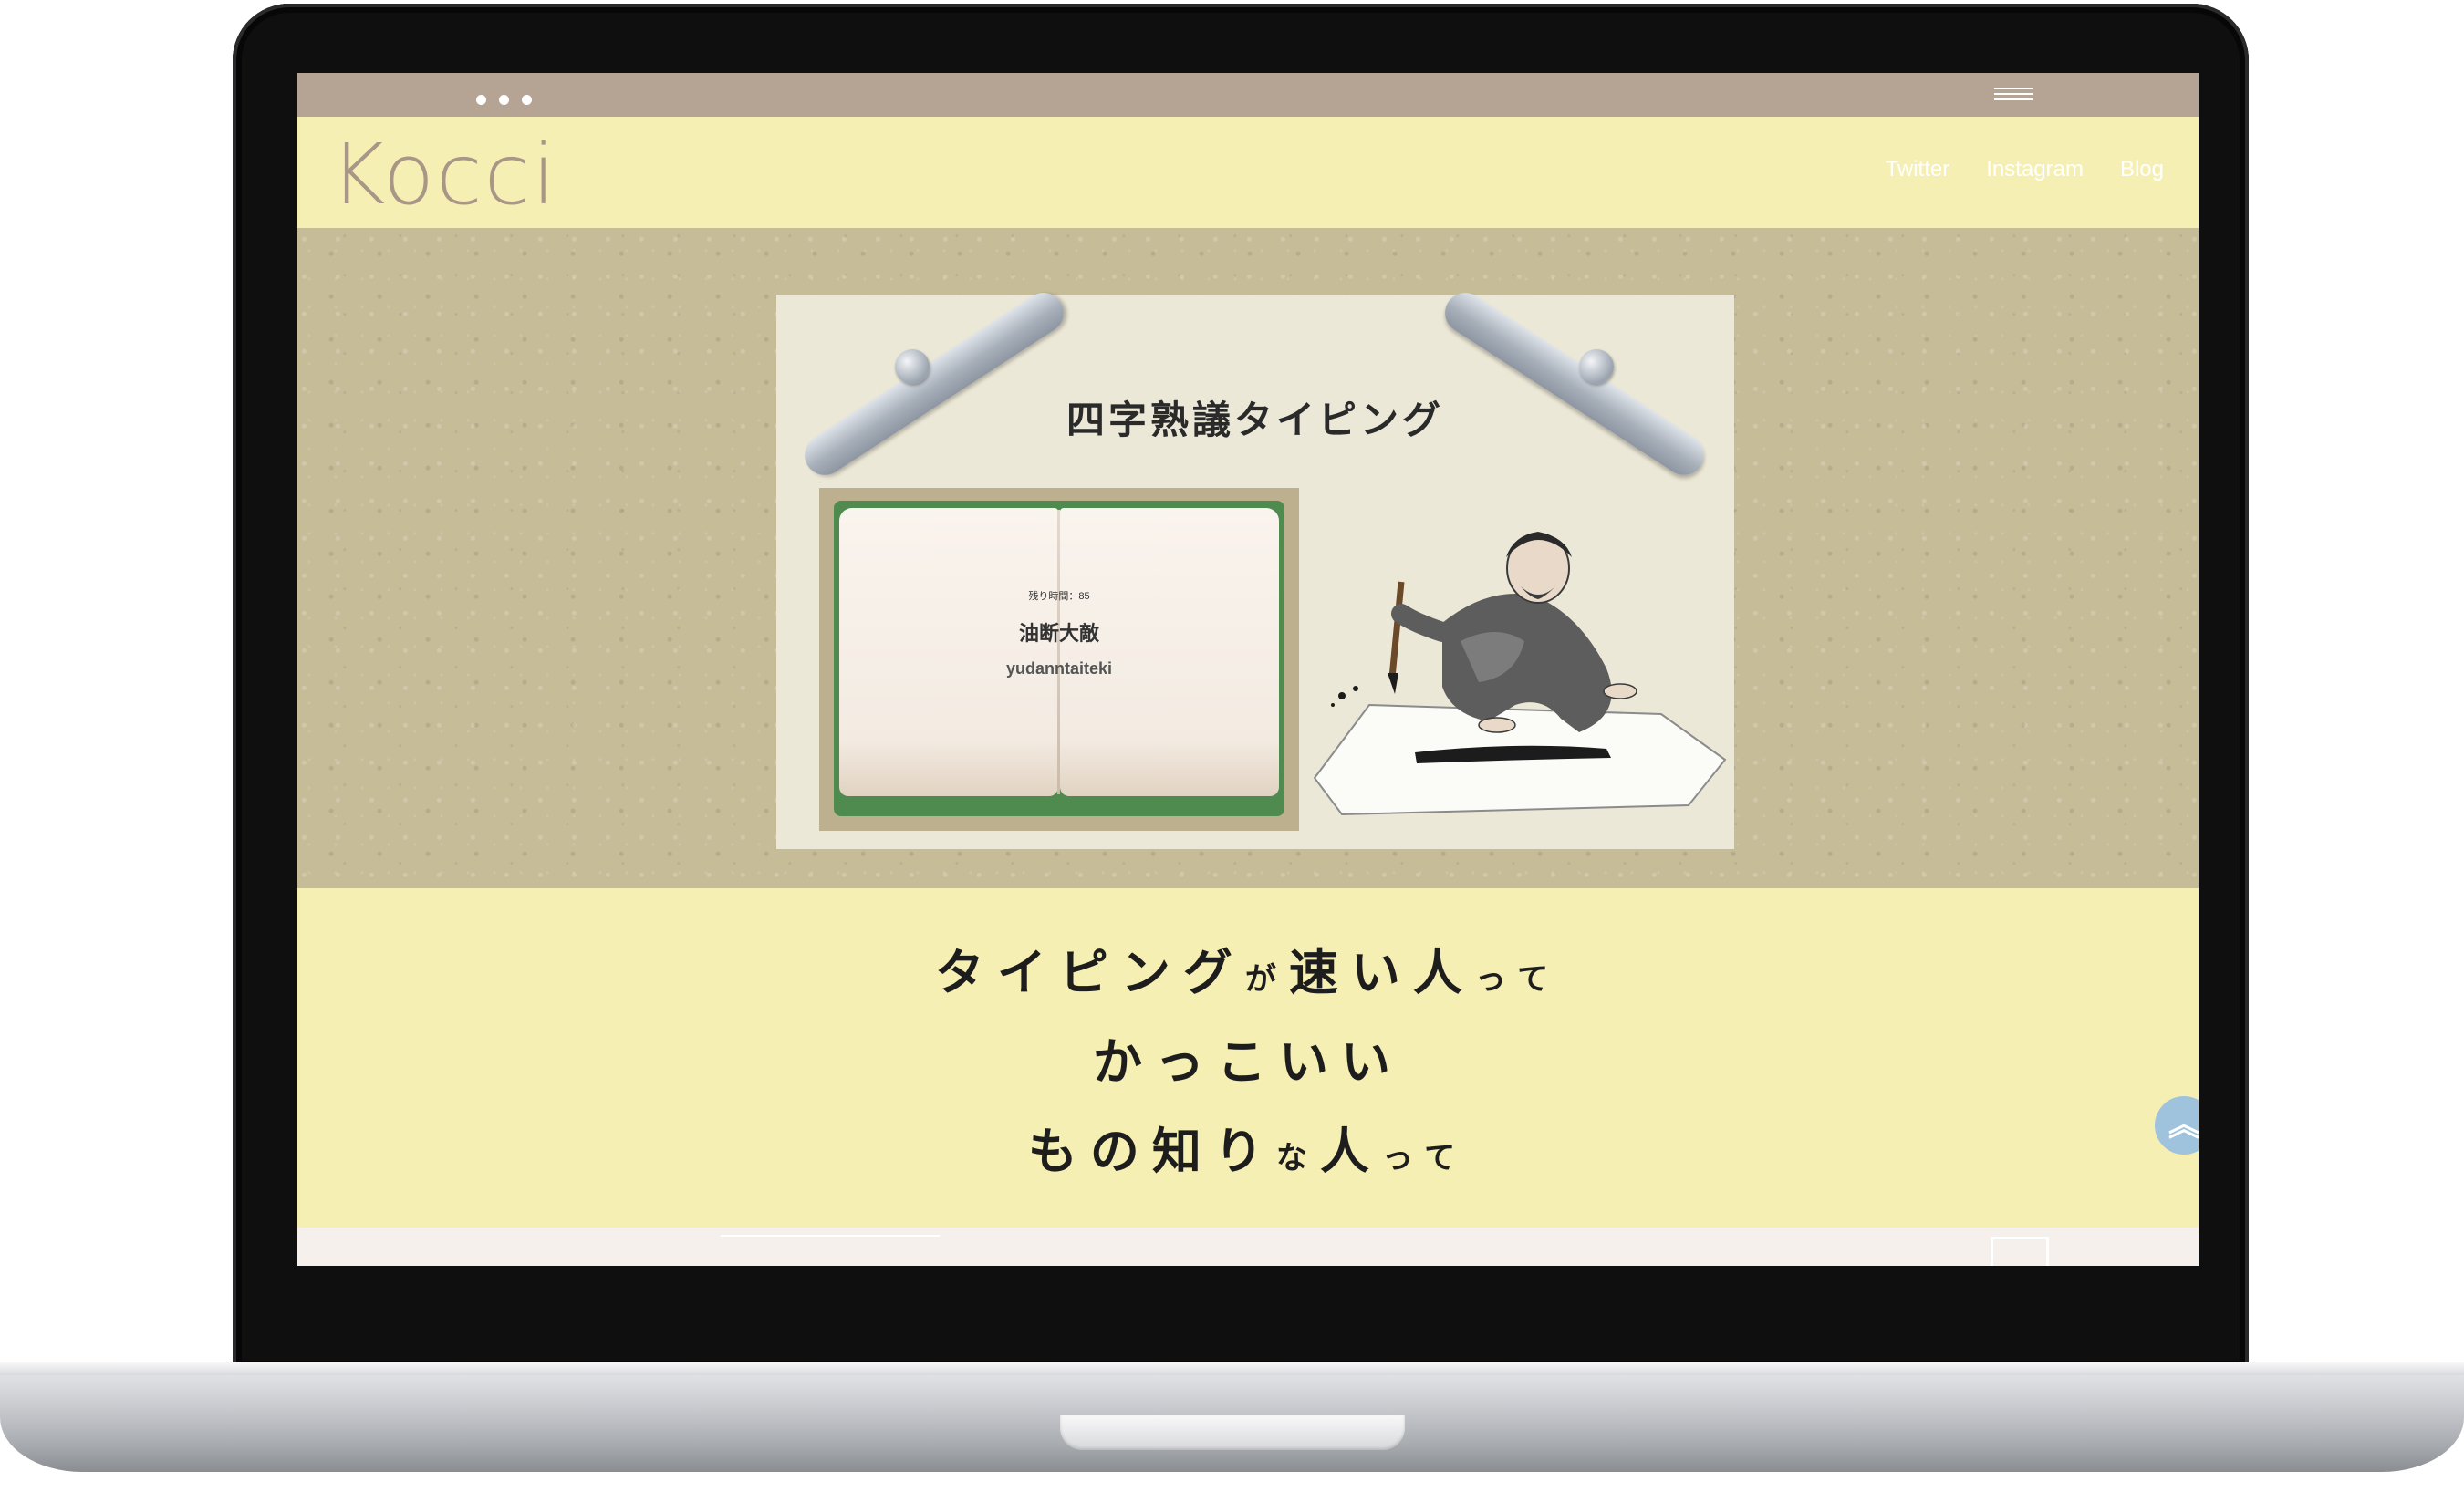 The image size is (2464, 1492). Describe the element at coordinates (1918, 169) in the screenshot. I see `nav-link-twitter: Twitter` at that location.